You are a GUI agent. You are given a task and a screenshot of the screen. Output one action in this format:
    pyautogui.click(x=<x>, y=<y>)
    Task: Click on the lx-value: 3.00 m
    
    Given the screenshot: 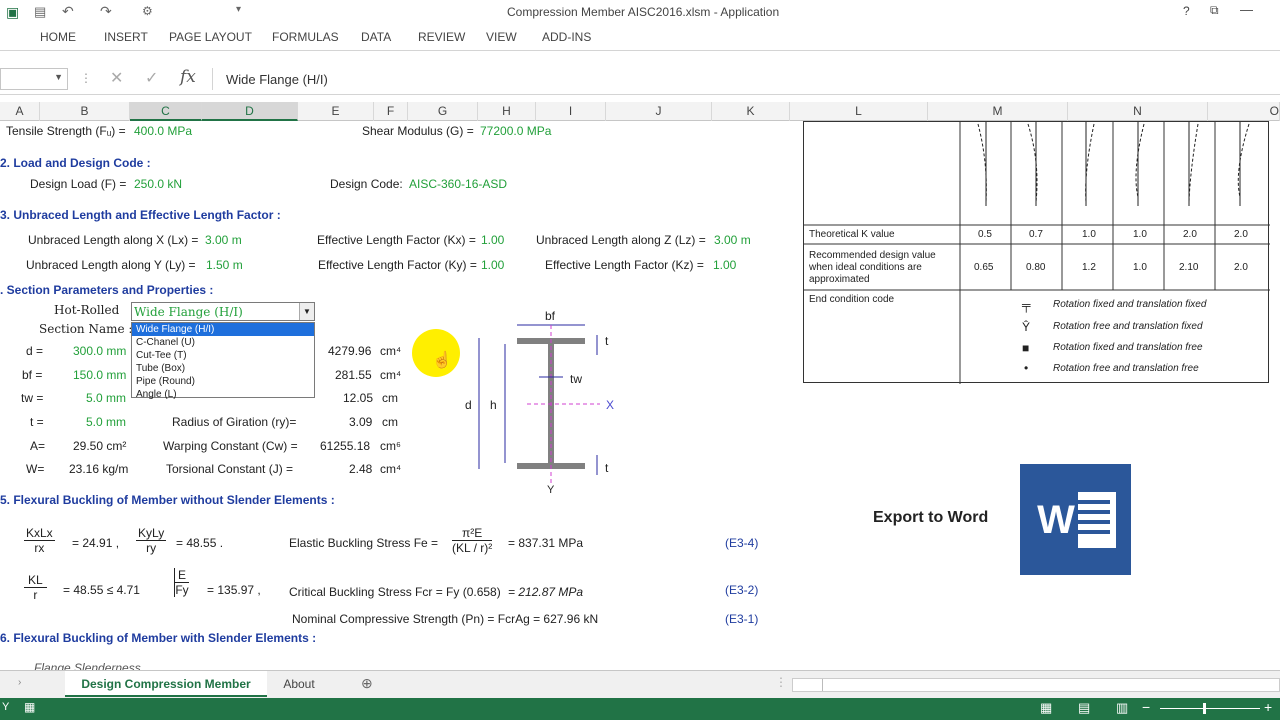 What is the action you would take?
    pyautogui.click(x=223, y=240)
    